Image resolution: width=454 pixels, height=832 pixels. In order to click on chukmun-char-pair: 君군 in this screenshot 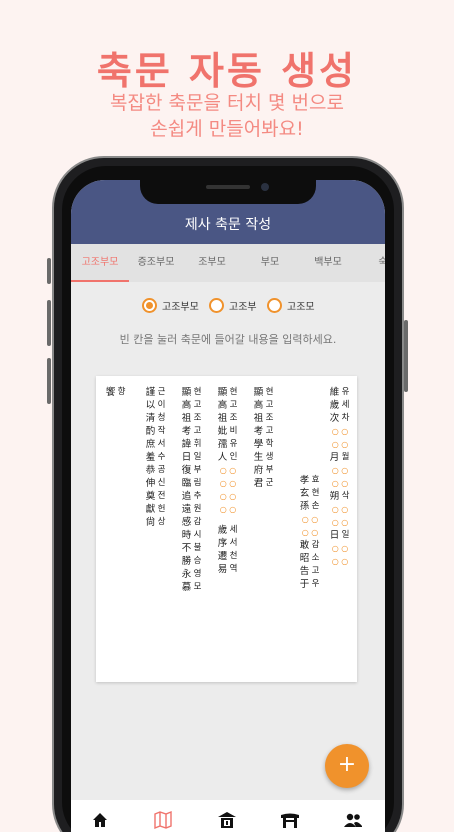, I will do `click(264, 483)`.